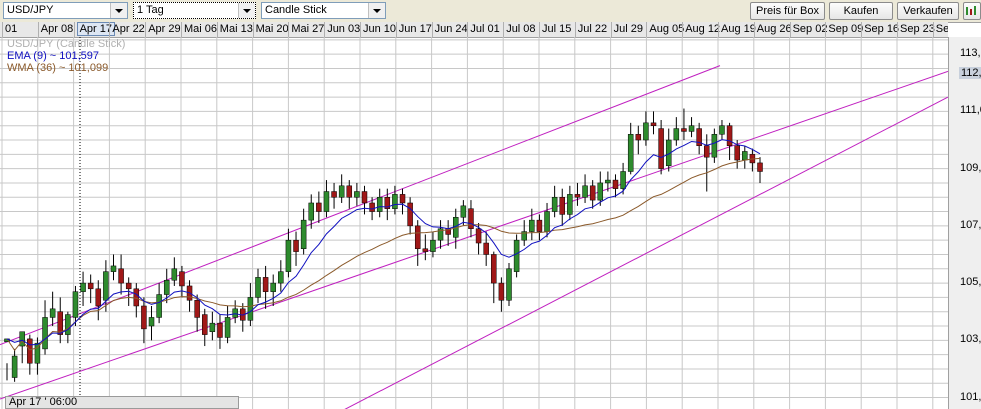  I want to click on date-label: Aug 26, so click(774, 29).